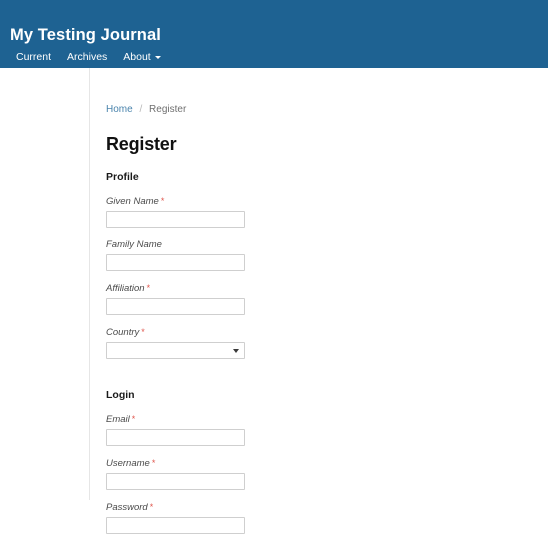 The height and width of the screenshot is (534, 548). Describe the element at coordinates (327, 245) in the screenshot. I see `label-family-name: Family Name` at that location.